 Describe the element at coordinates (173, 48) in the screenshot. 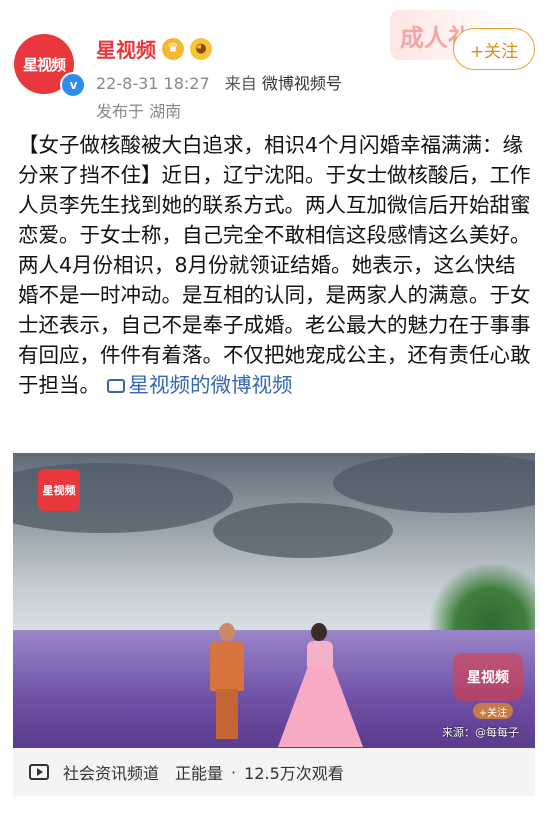

I see `crown-badge-icon: ♛` at that location.